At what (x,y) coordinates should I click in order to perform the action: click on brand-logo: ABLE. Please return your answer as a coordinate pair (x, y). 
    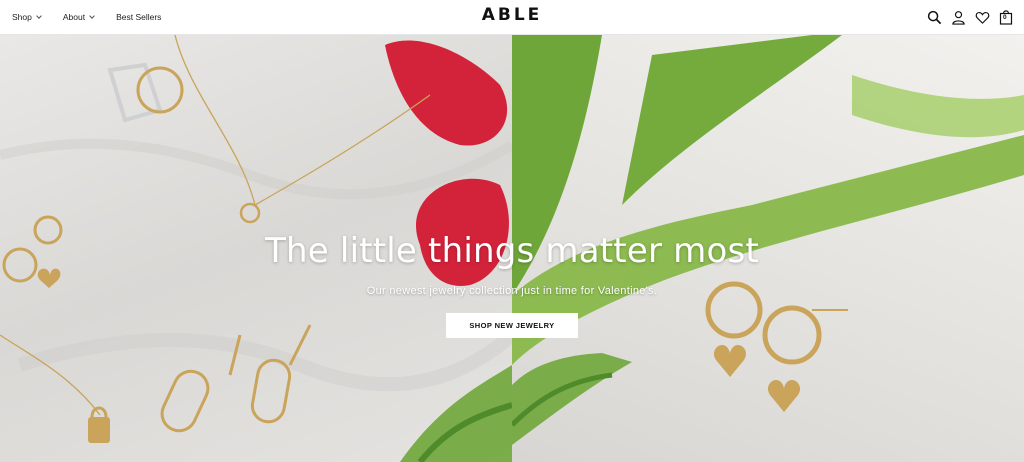
    Looking at the image, I should click on (512, 15).